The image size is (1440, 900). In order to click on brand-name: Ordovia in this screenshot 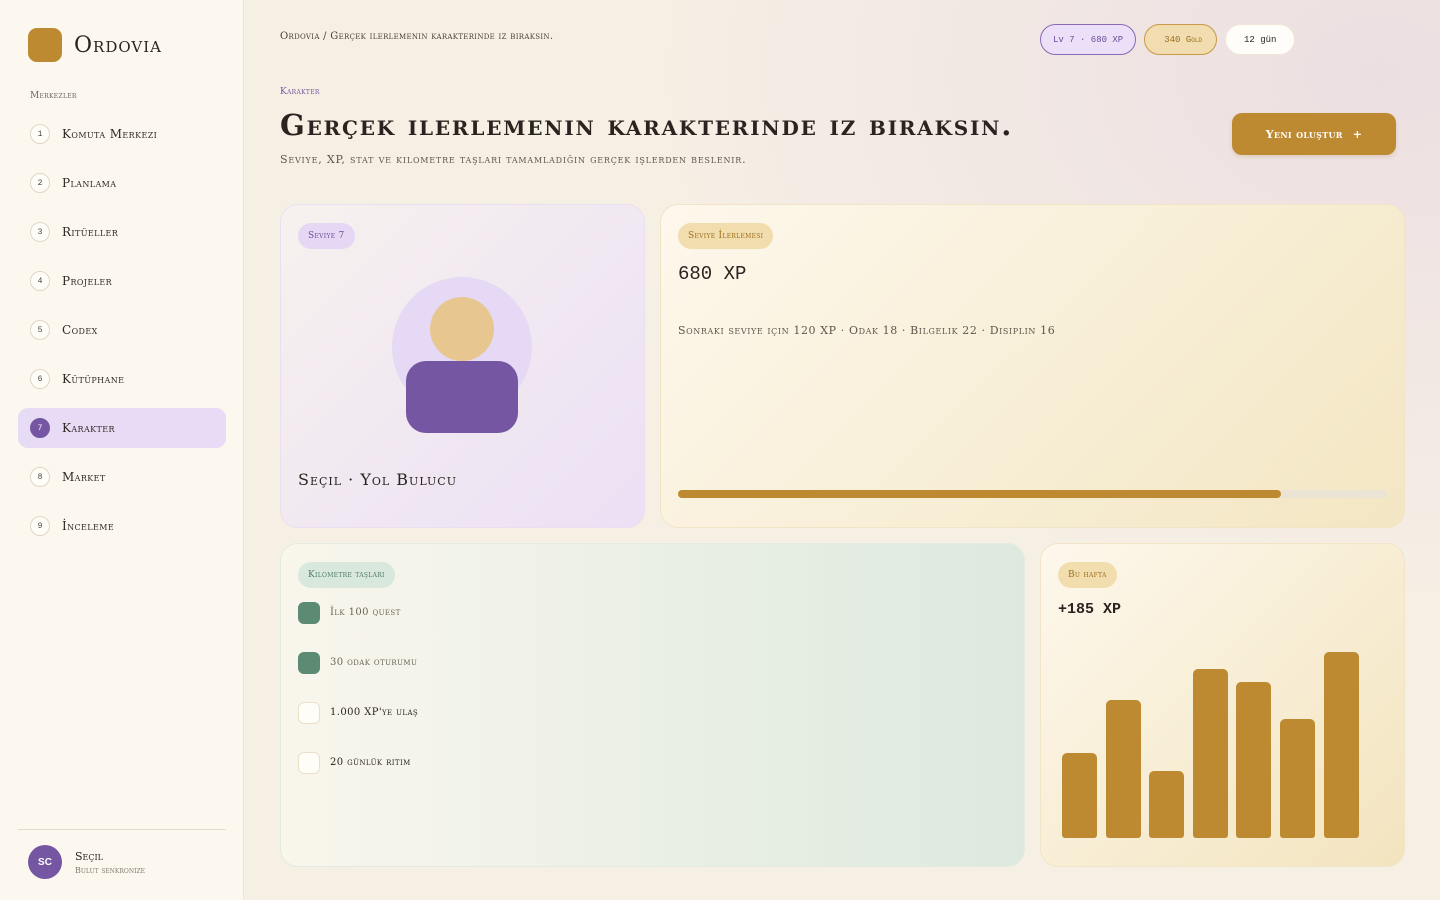, I will do `click(118, 45)`.